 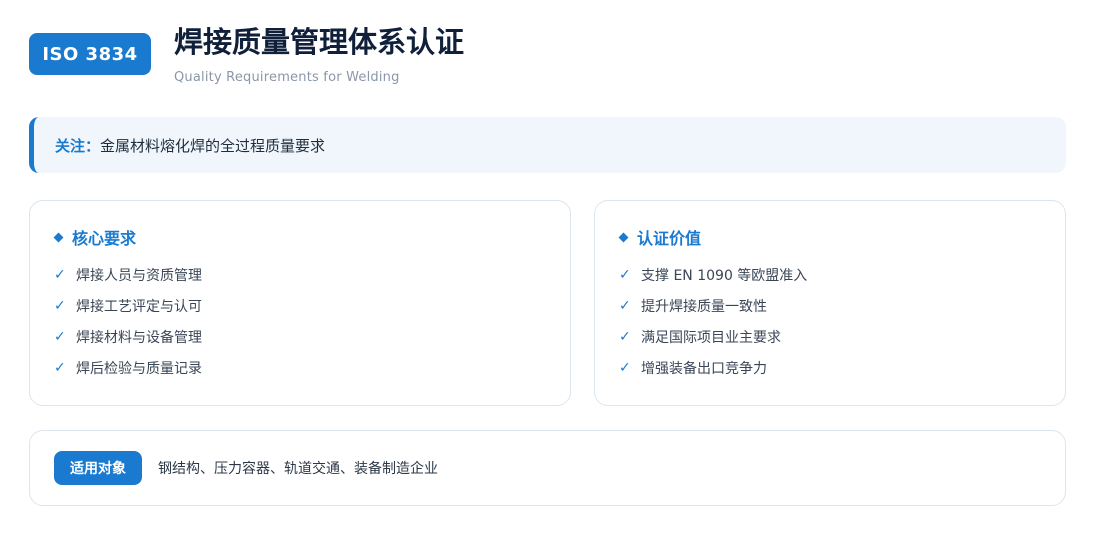 What do you see at coordinates (724, 275) in the screenshot?
I see `list-item-text: 支撑 EN 1090 等欧盟准入` at bounding box center [724, 275].